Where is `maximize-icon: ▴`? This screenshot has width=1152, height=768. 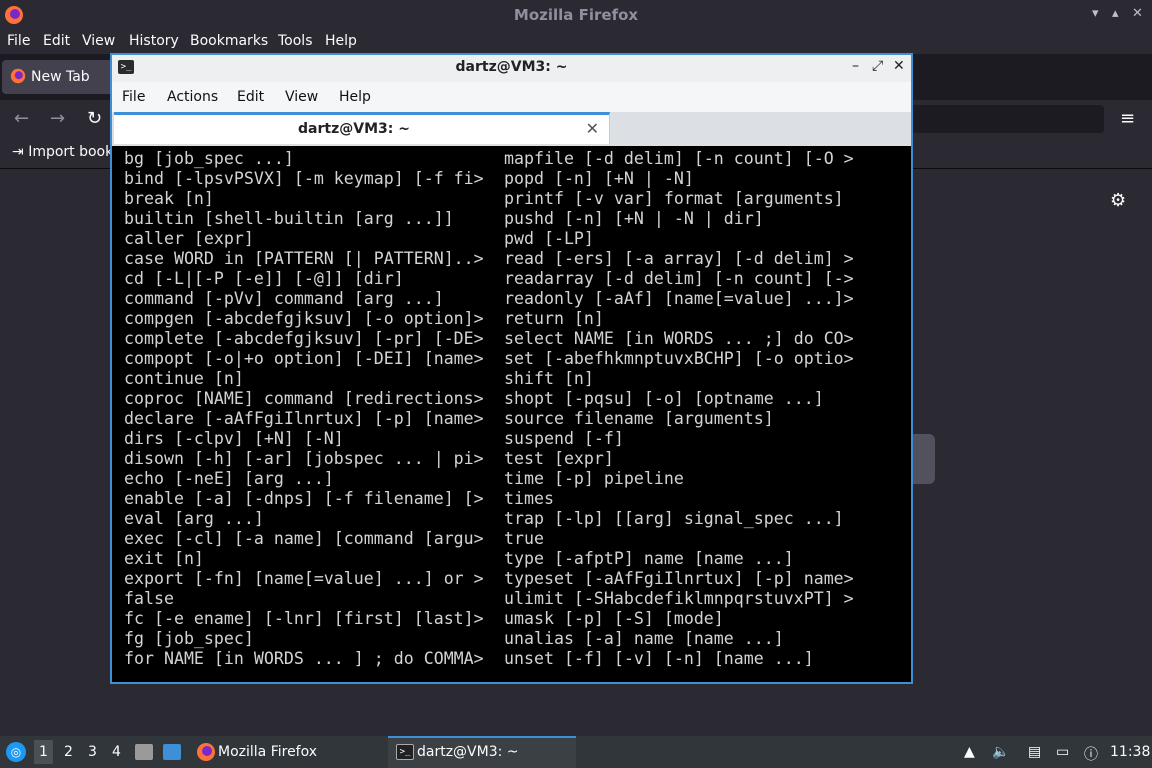 maximize-icon: ▴ is located at coordinates (1115, 13).